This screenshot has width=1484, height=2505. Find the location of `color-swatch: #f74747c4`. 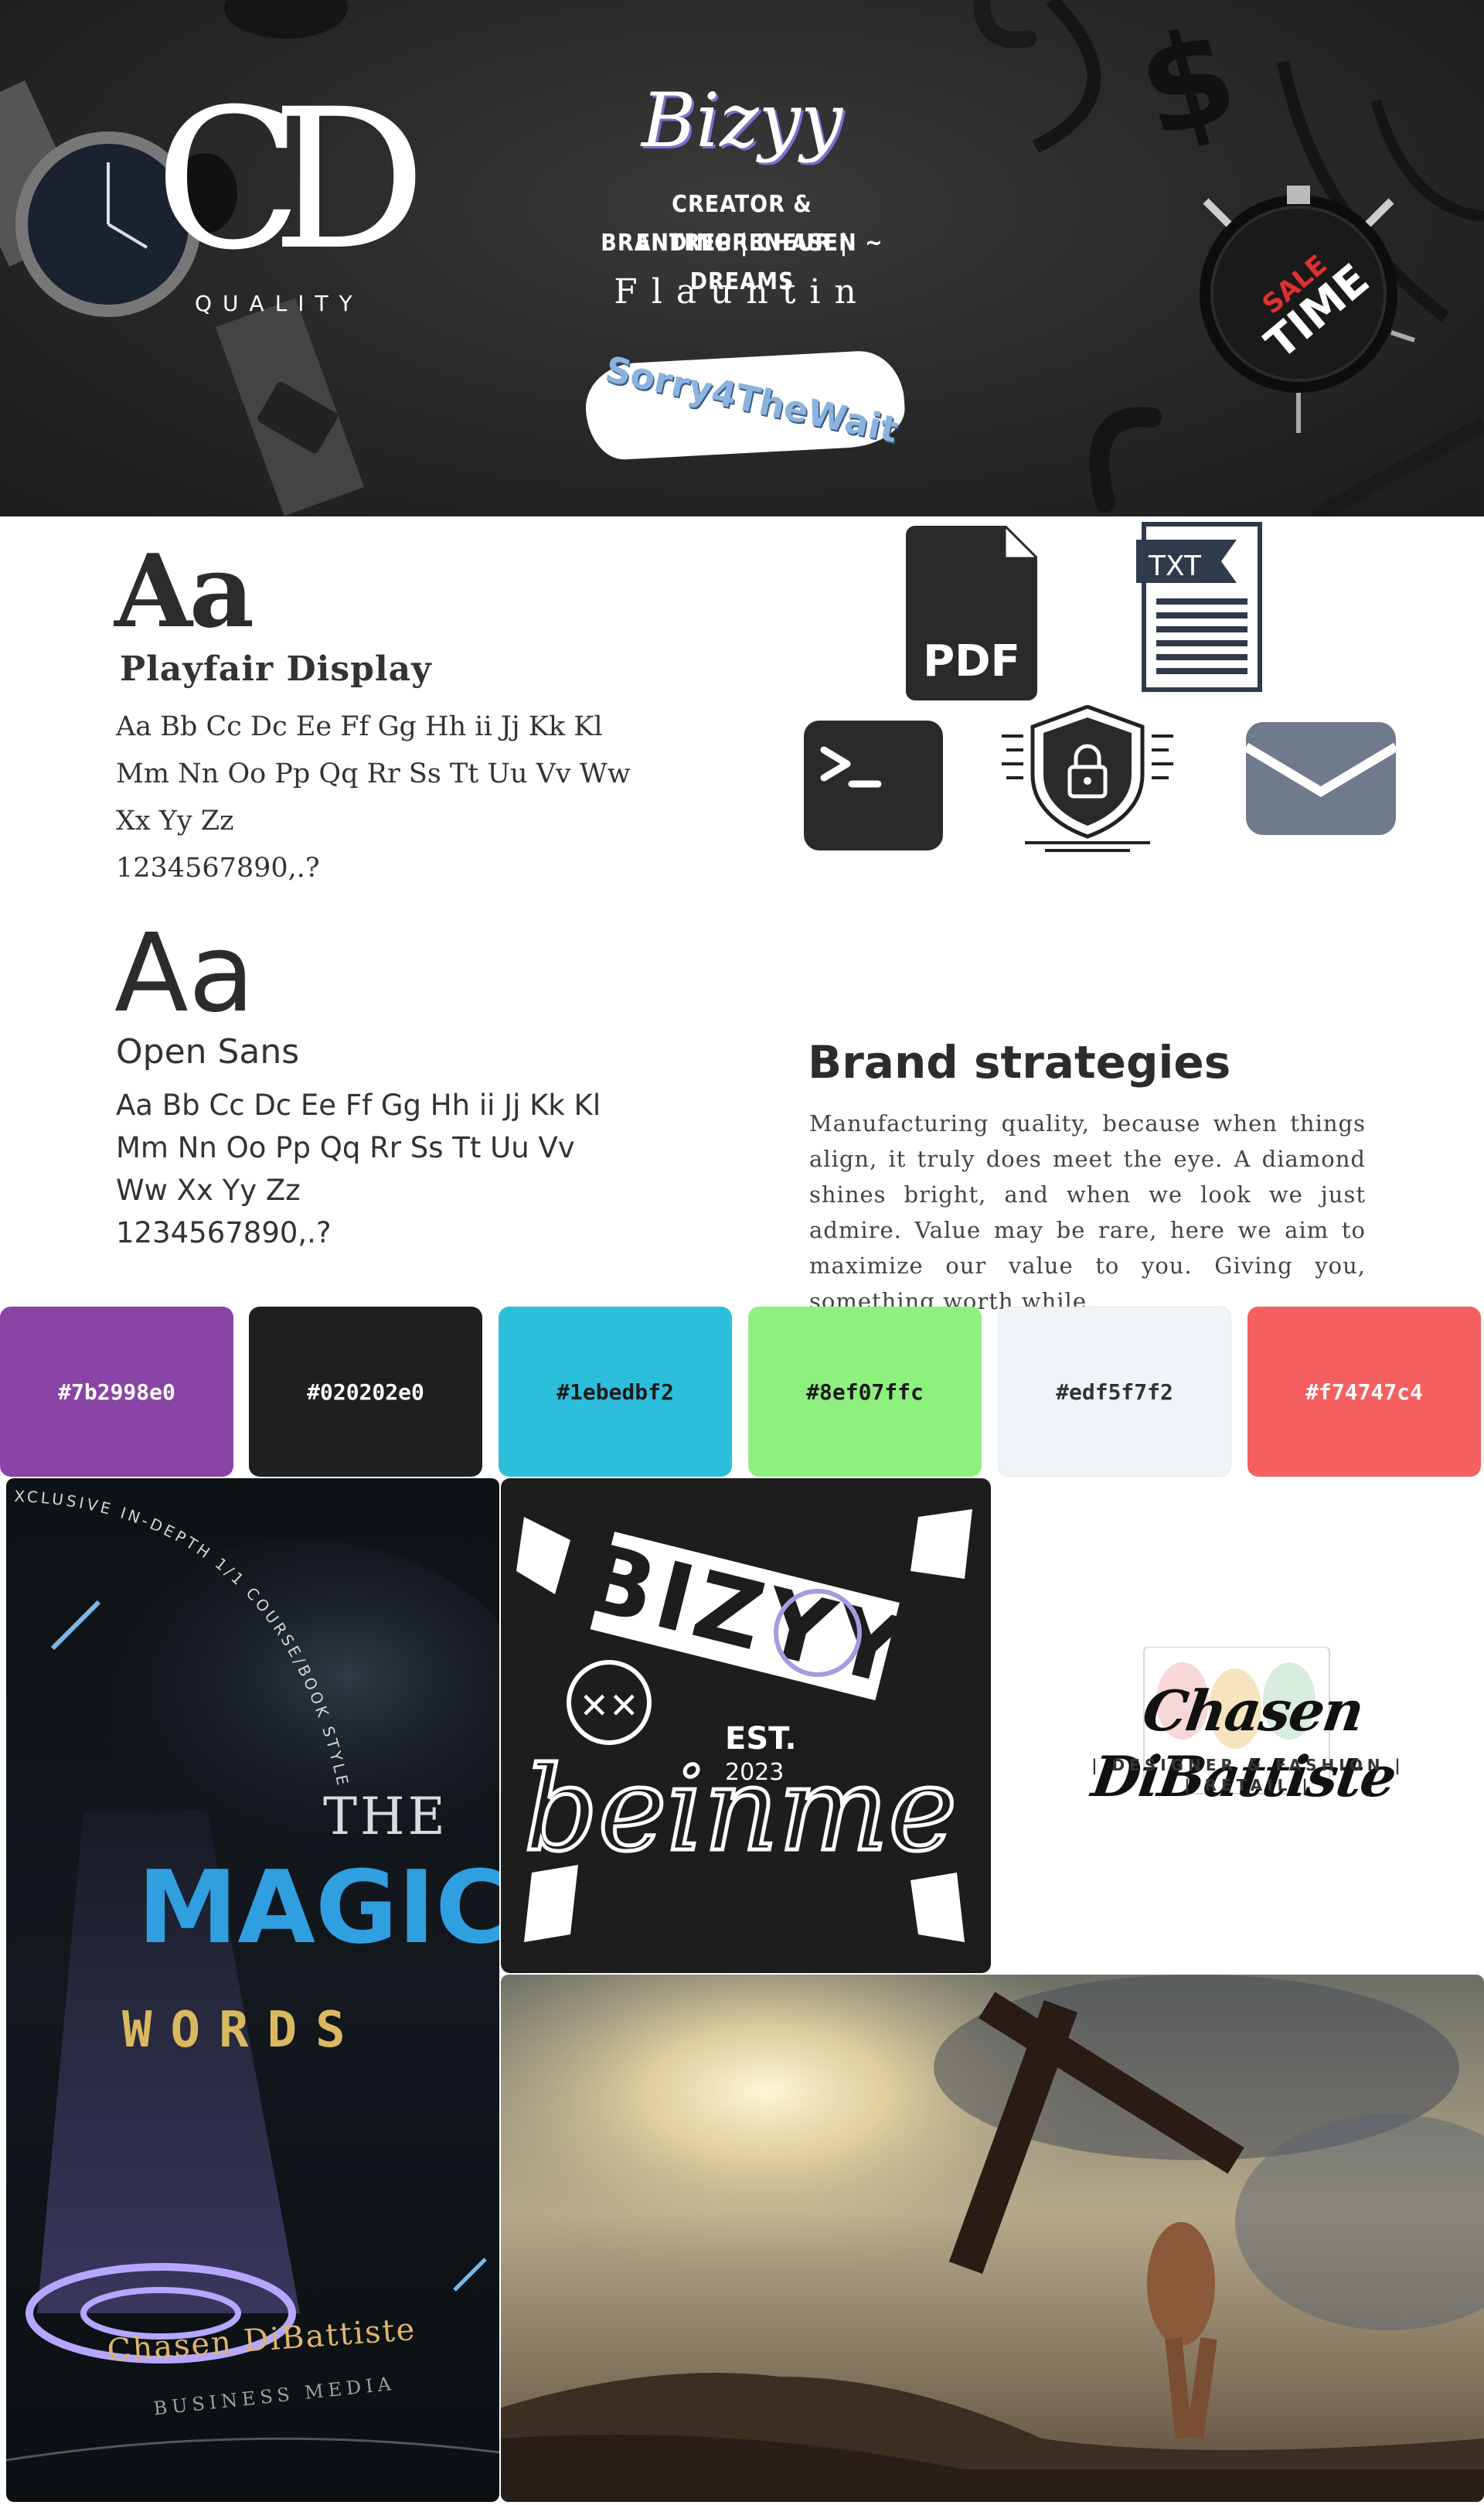

color-swatch: #f74747c4 is located at coordinates (1364, 1392).